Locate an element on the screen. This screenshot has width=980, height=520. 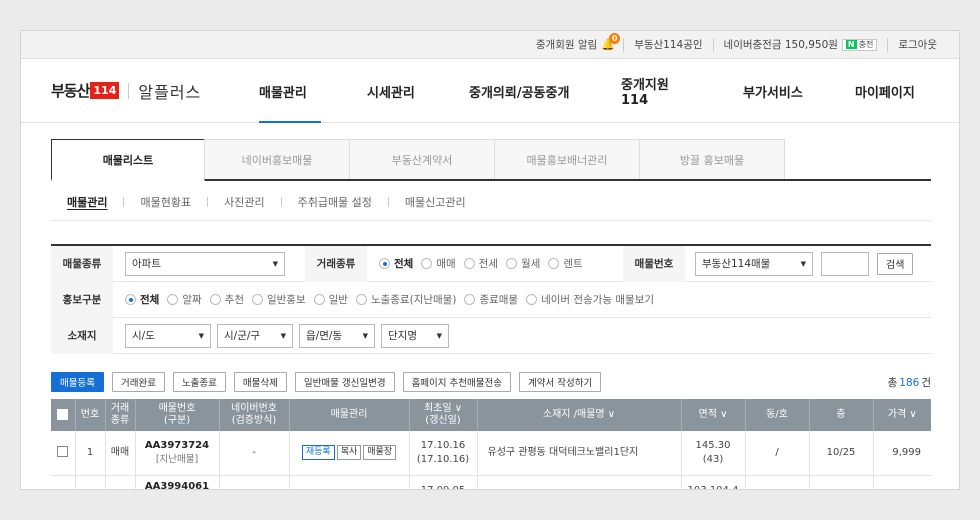
member-alert: 중개회원 알림 🔔 0 is located at coordinates (574, 42).